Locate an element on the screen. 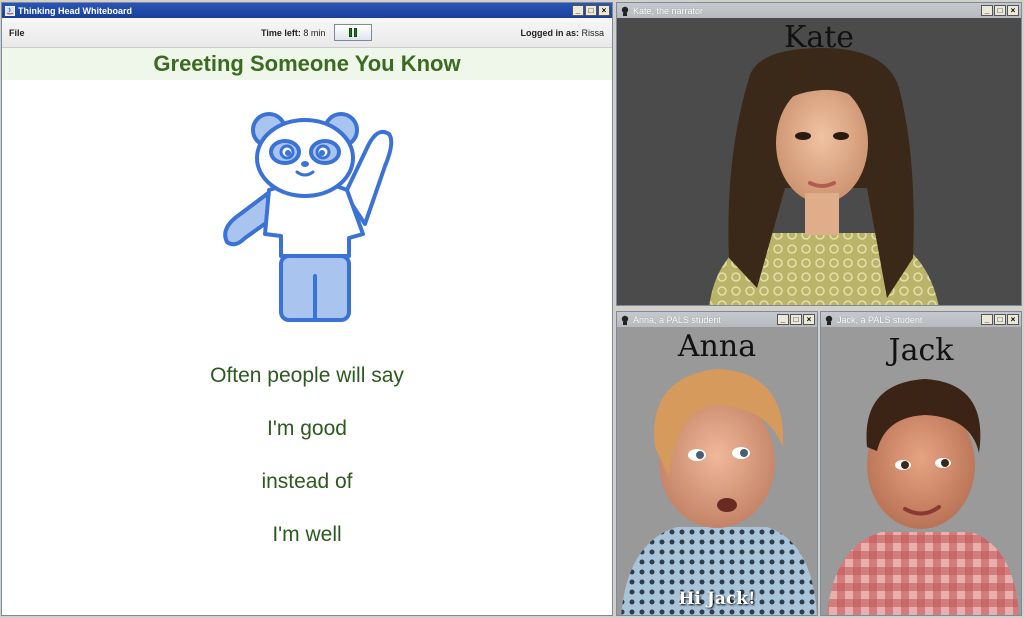  pause-icon is located at coordinates (350, 32).